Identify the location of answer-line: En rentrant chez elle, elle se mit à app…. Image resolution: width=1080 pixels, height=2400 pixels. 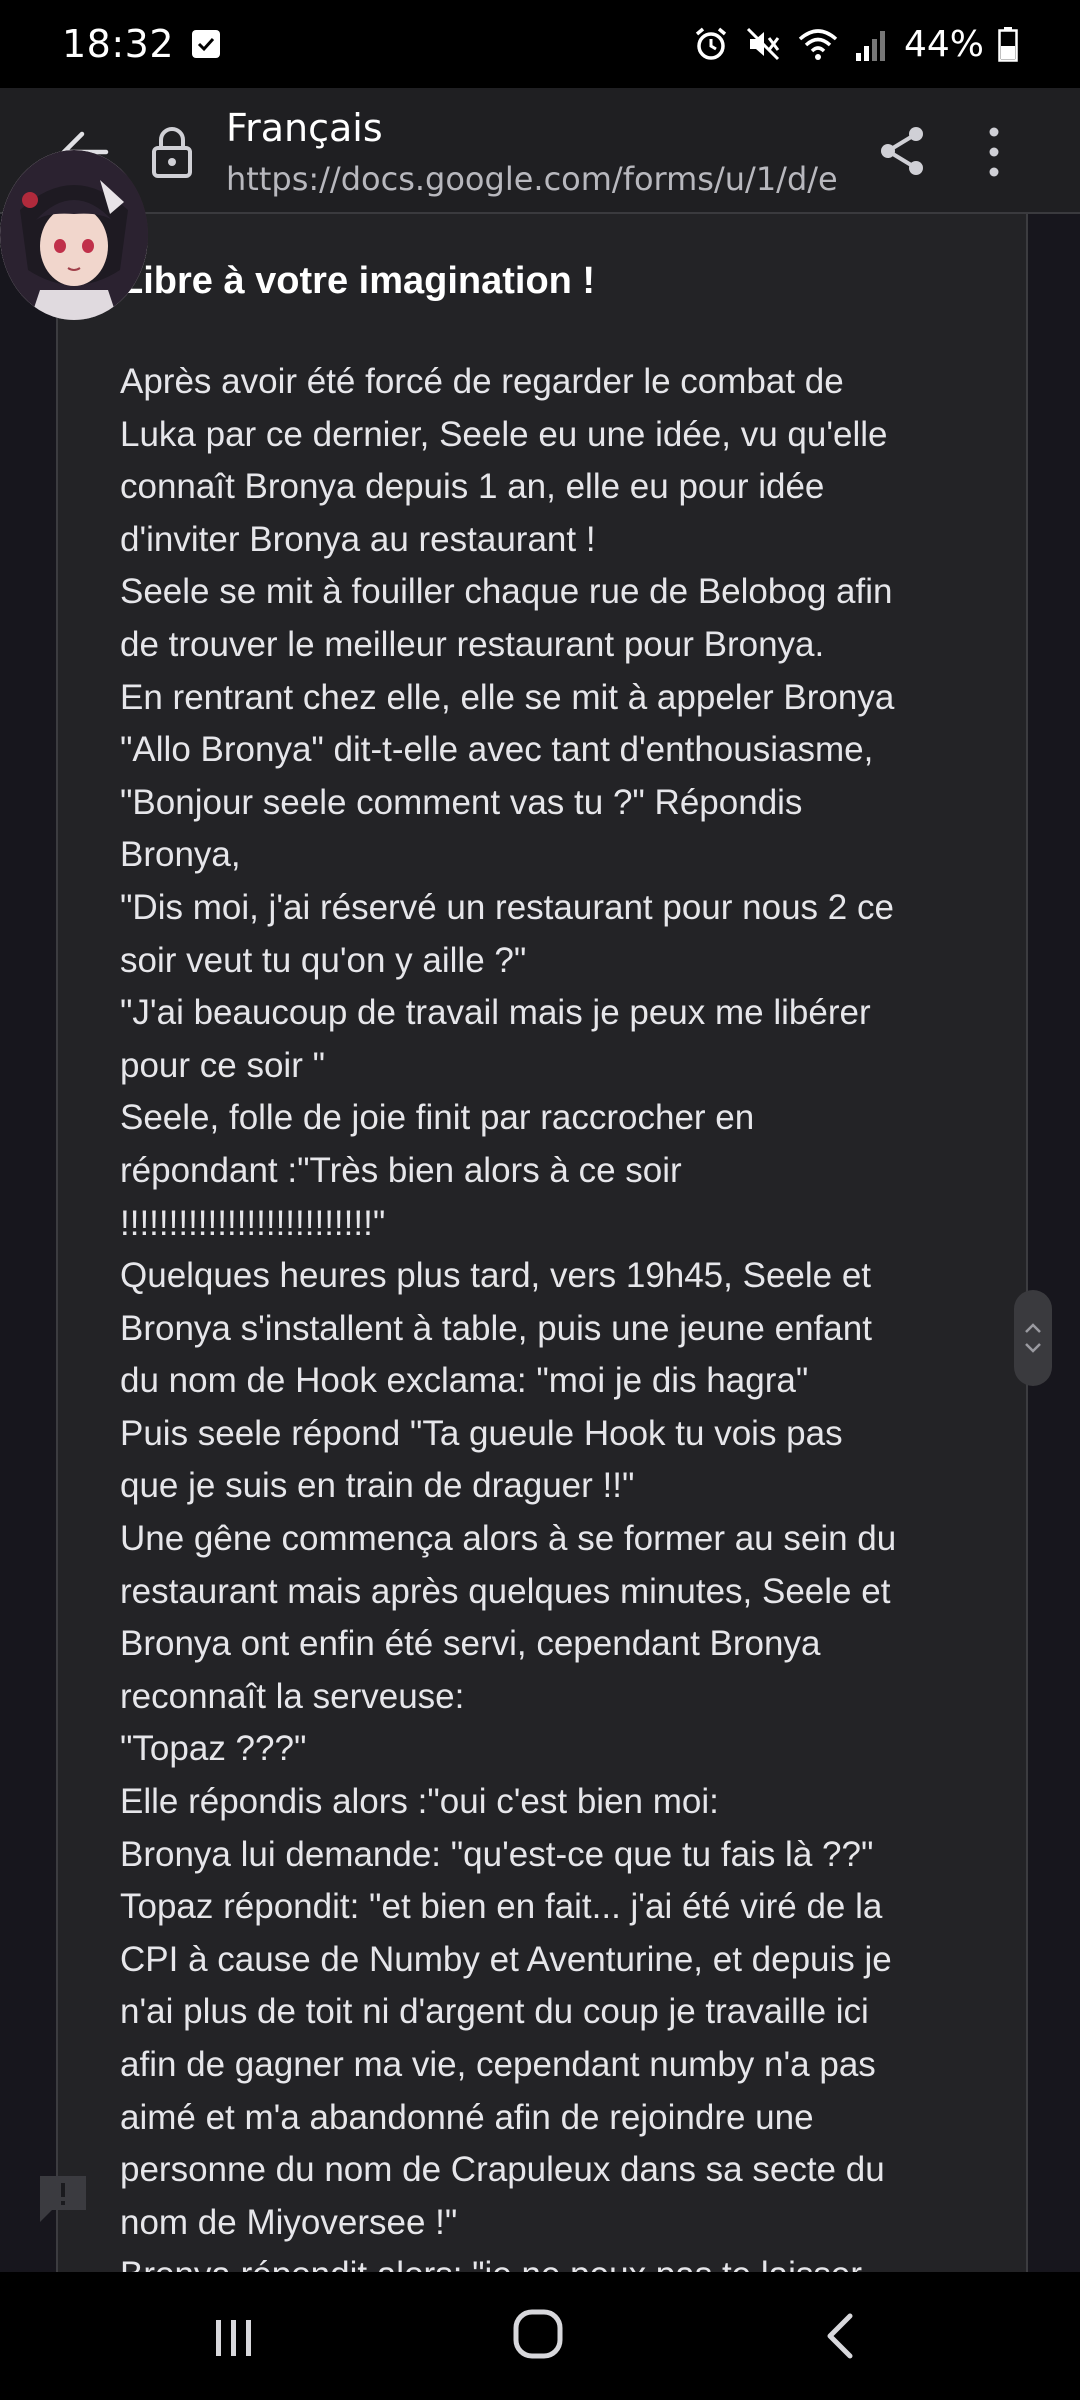
(507, 697).